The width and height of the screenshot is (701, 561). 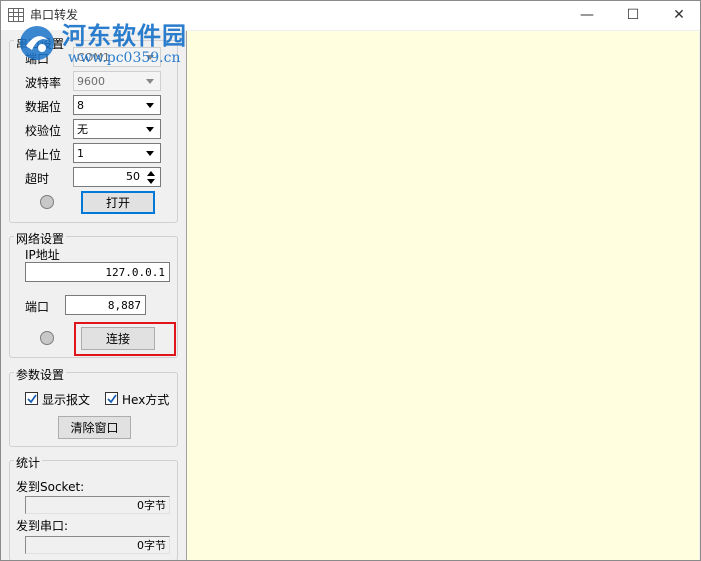 I want to click on show-message-checkbox, so click(x=31, y=398).